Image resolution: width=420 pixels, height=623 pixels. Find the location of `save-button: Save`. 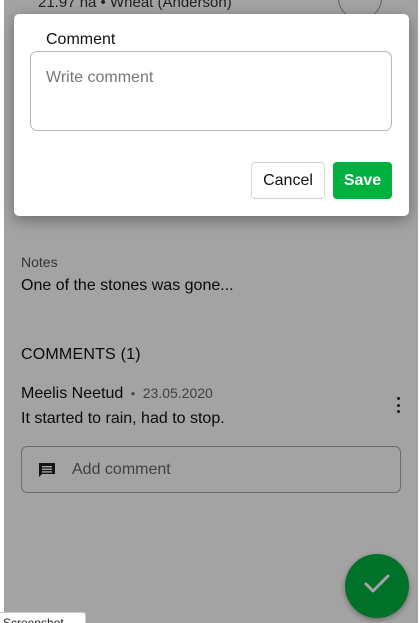

save-button: Save is located at coordinates (362, 180).